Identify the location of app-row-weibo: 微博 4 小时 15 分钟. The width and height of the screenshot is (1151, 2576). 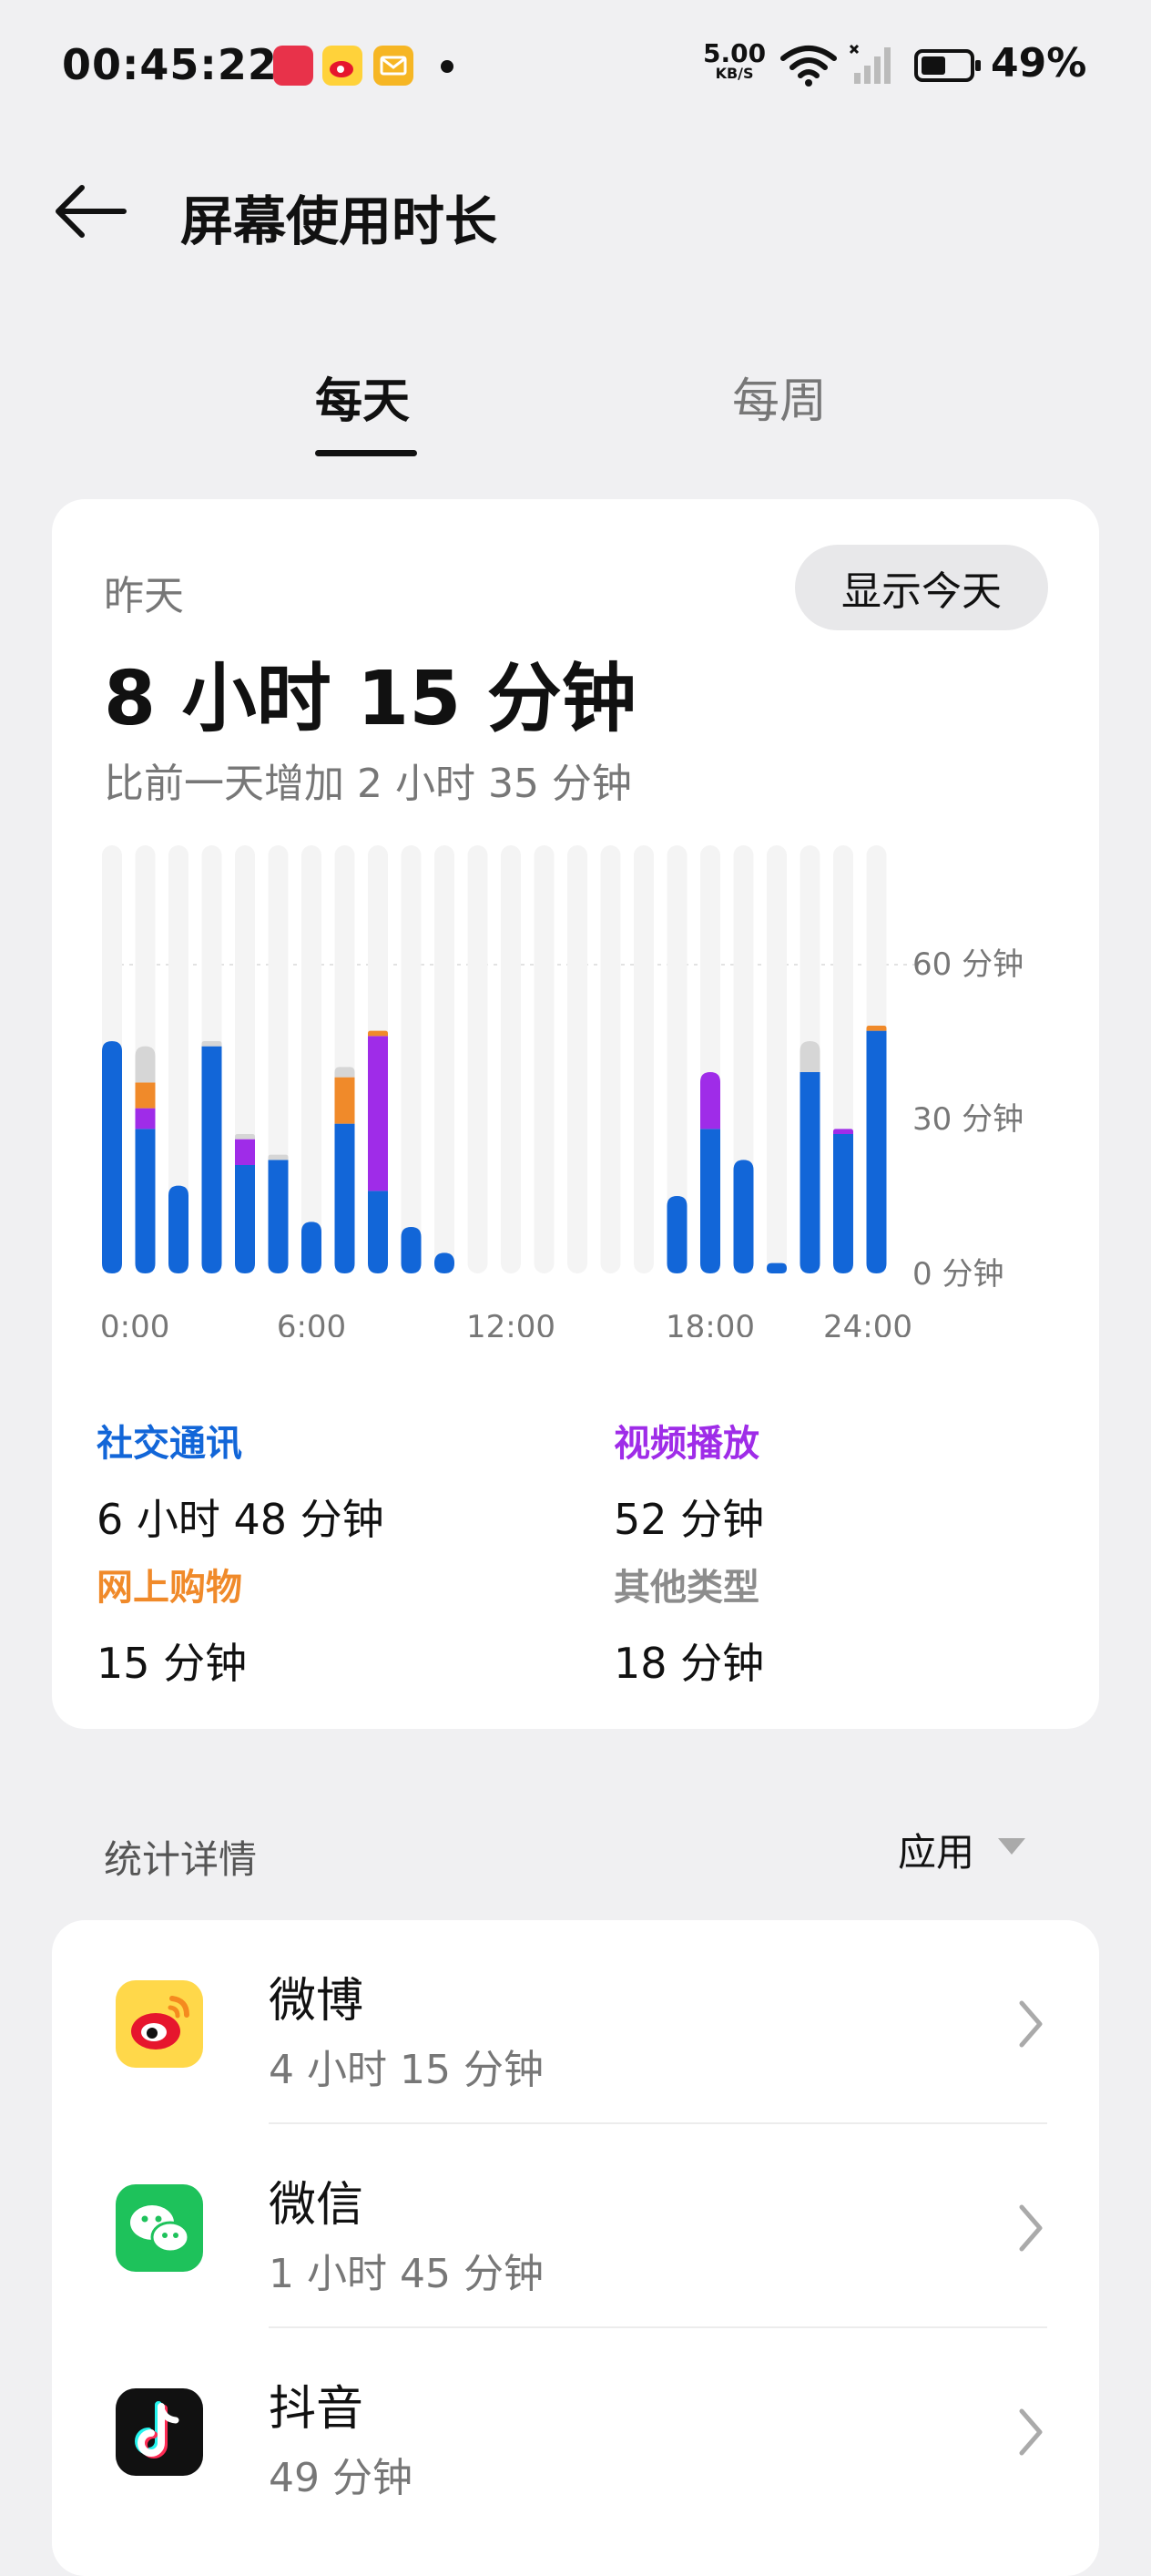
(576, 2022).